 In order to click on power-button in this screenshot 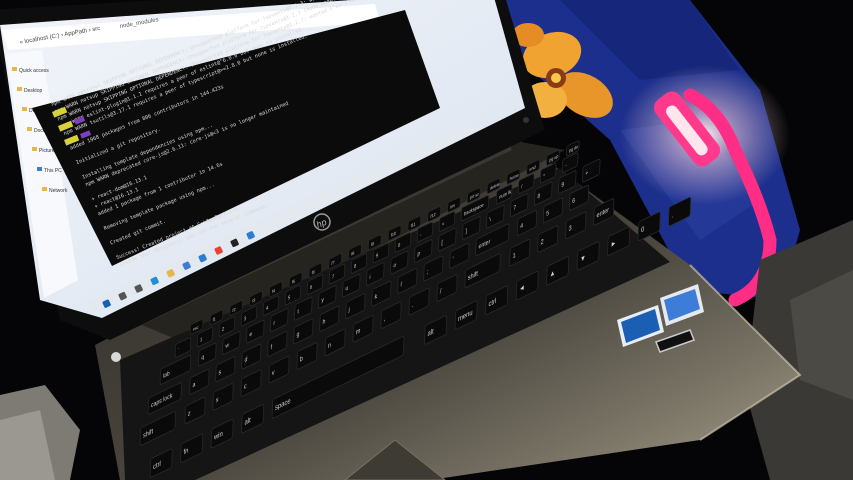, I will do `click(116, 357)`.